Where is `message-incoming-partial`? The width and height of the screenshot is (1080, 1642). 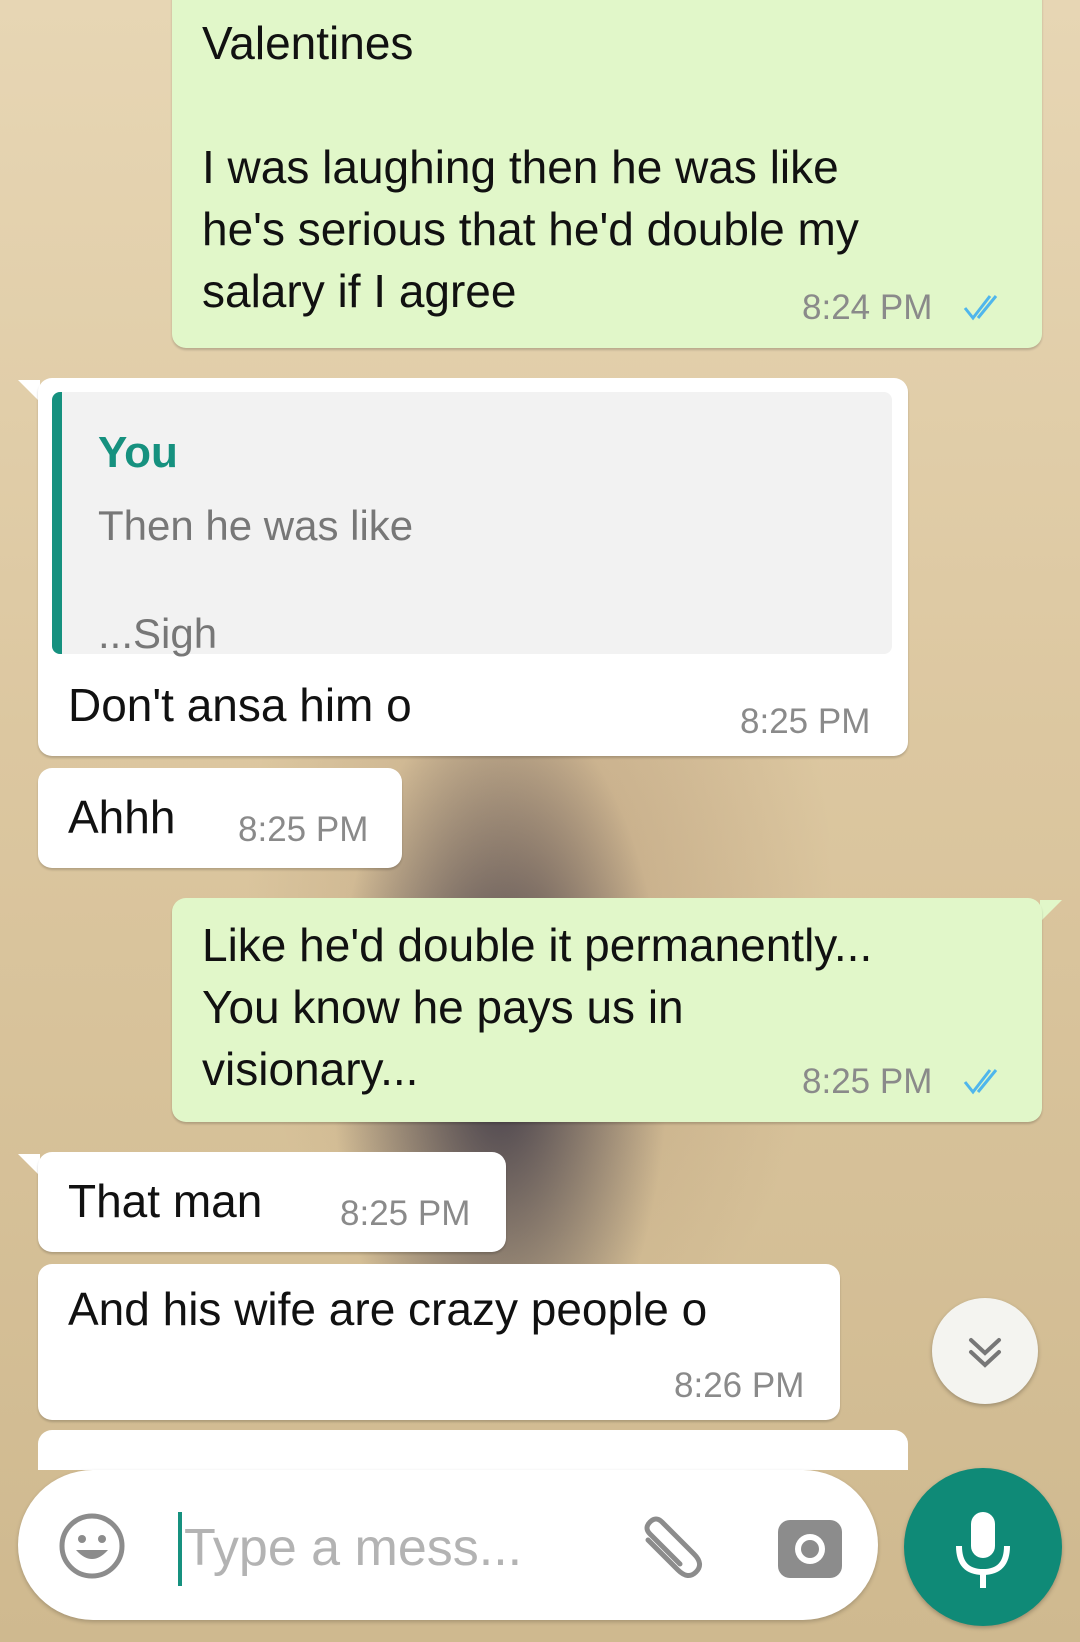 message-incoming-partial is located at coordinates (473, 1450).